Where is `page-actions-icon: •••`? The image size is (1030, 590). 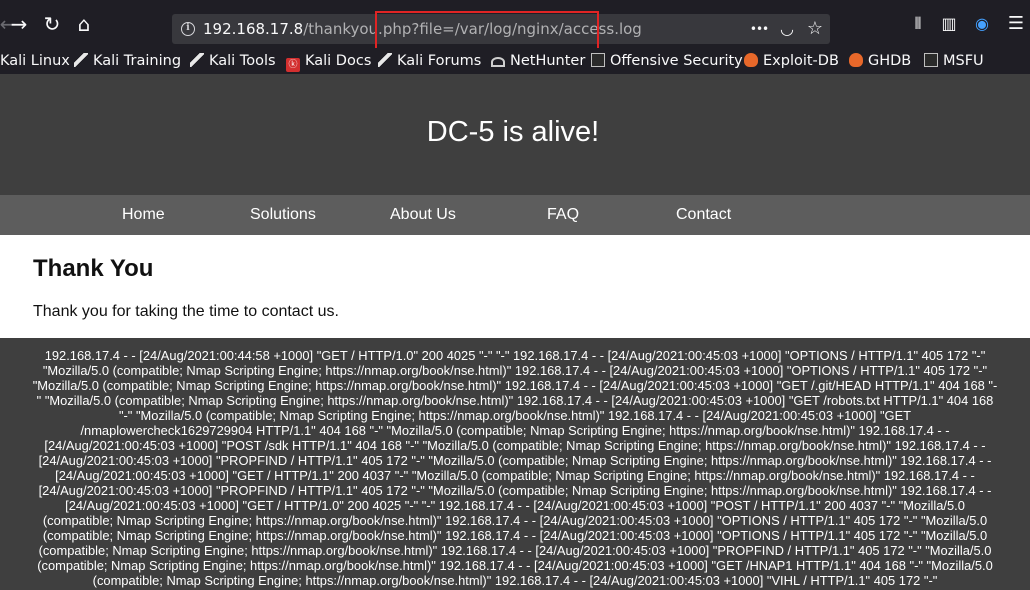
page-actions-icon: ••• is located at coordinates (759, 29).